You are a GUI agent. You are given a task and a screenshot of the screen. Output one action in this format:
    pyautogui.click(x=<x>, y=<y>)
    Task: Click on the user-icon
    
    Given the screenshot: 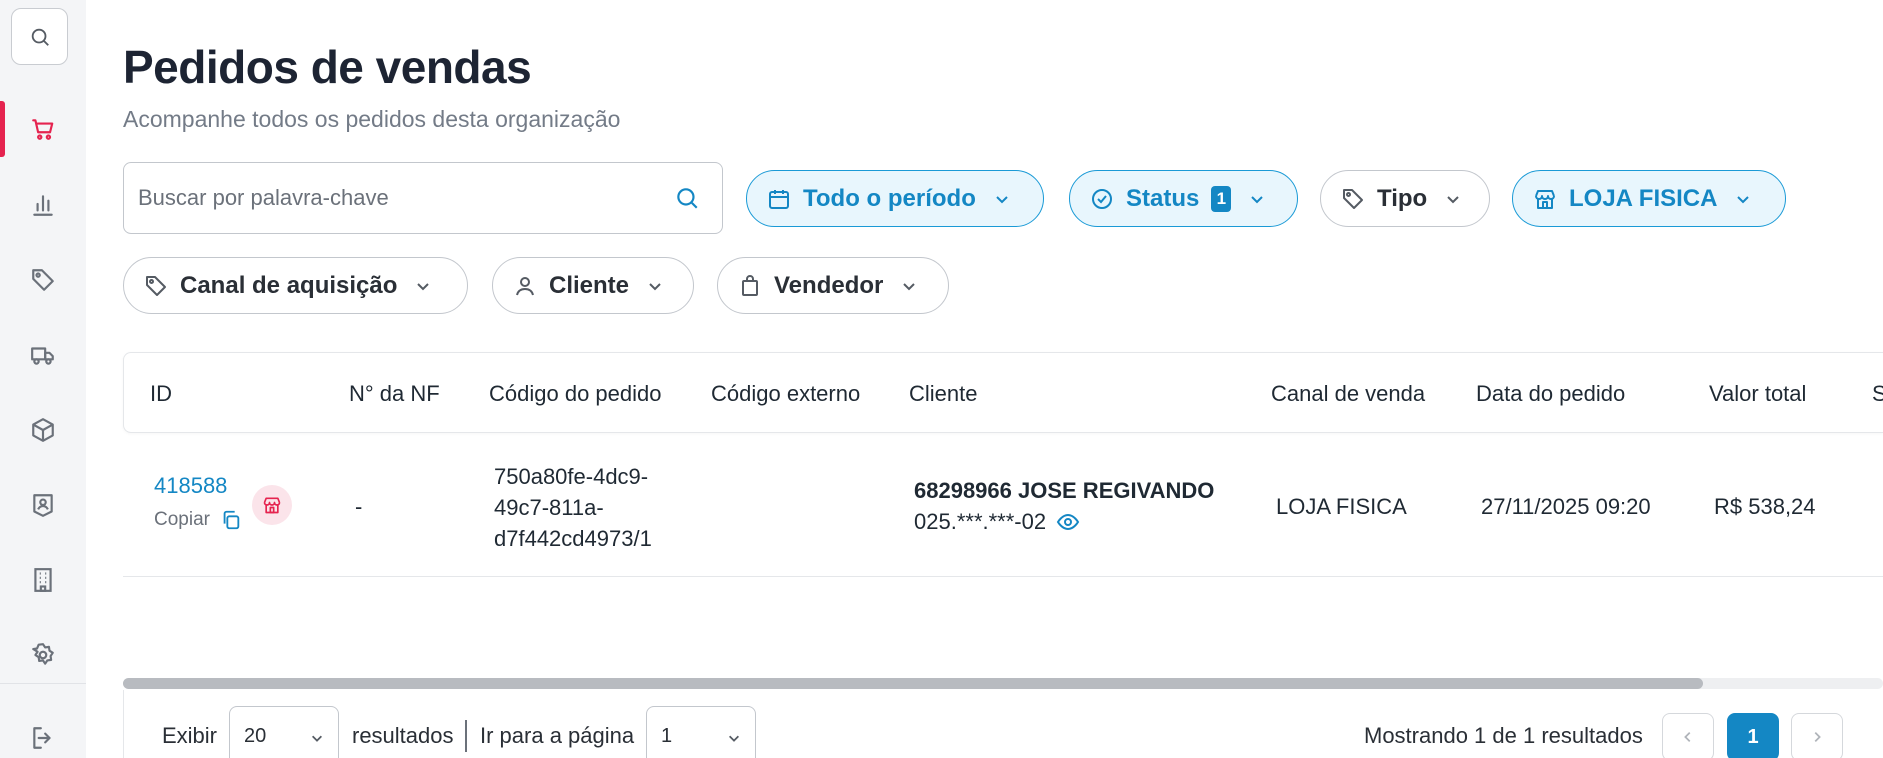 What is the action you would take?
    pyautogui.click(x=525, y=285)
    